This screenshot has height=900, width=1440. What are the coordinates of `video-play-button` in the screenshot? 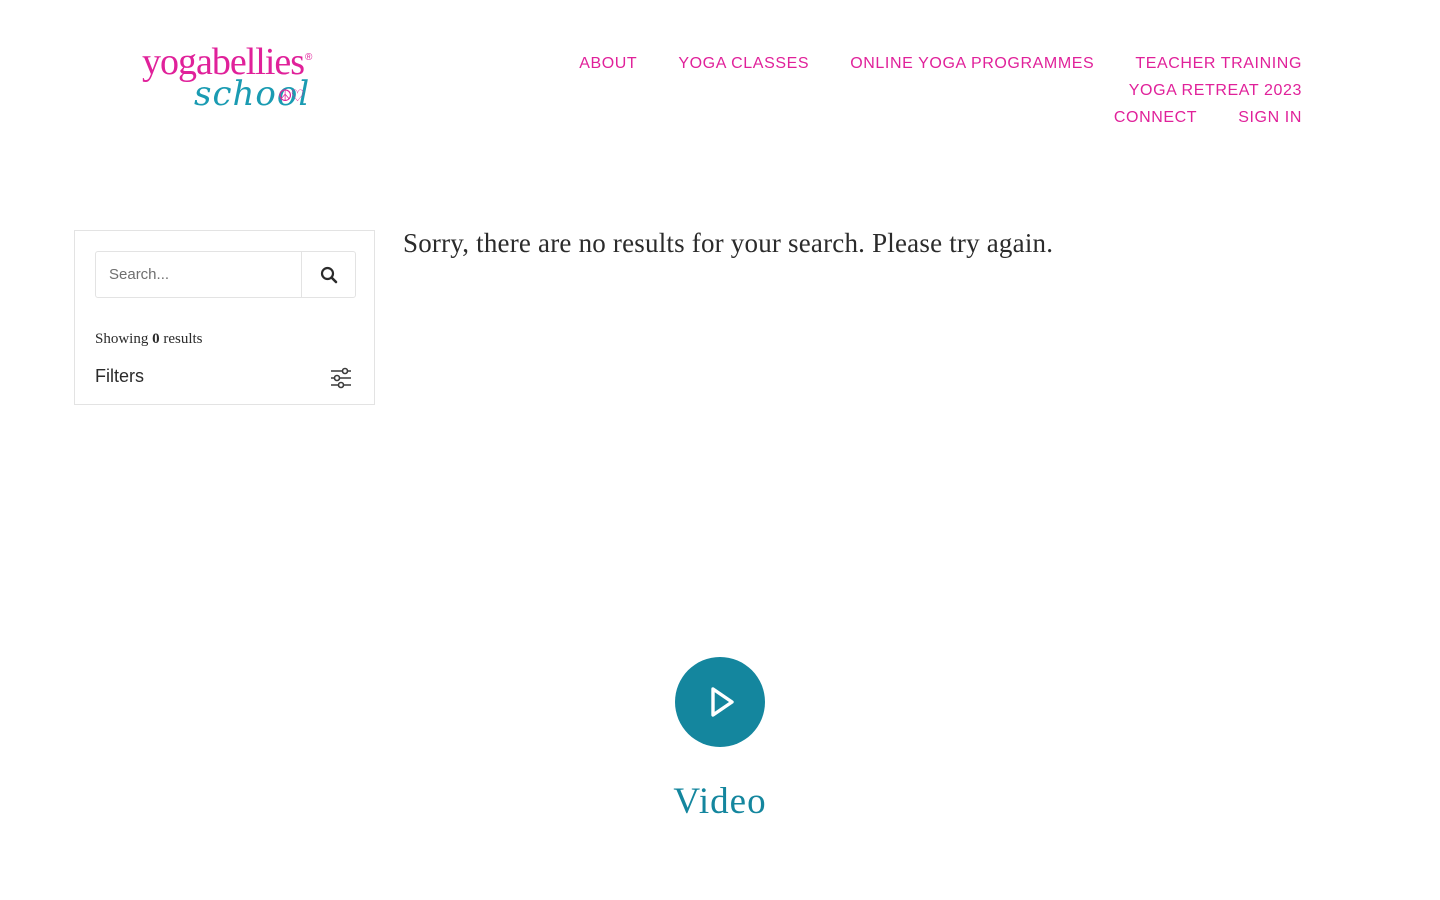 It's located at (720, 702).